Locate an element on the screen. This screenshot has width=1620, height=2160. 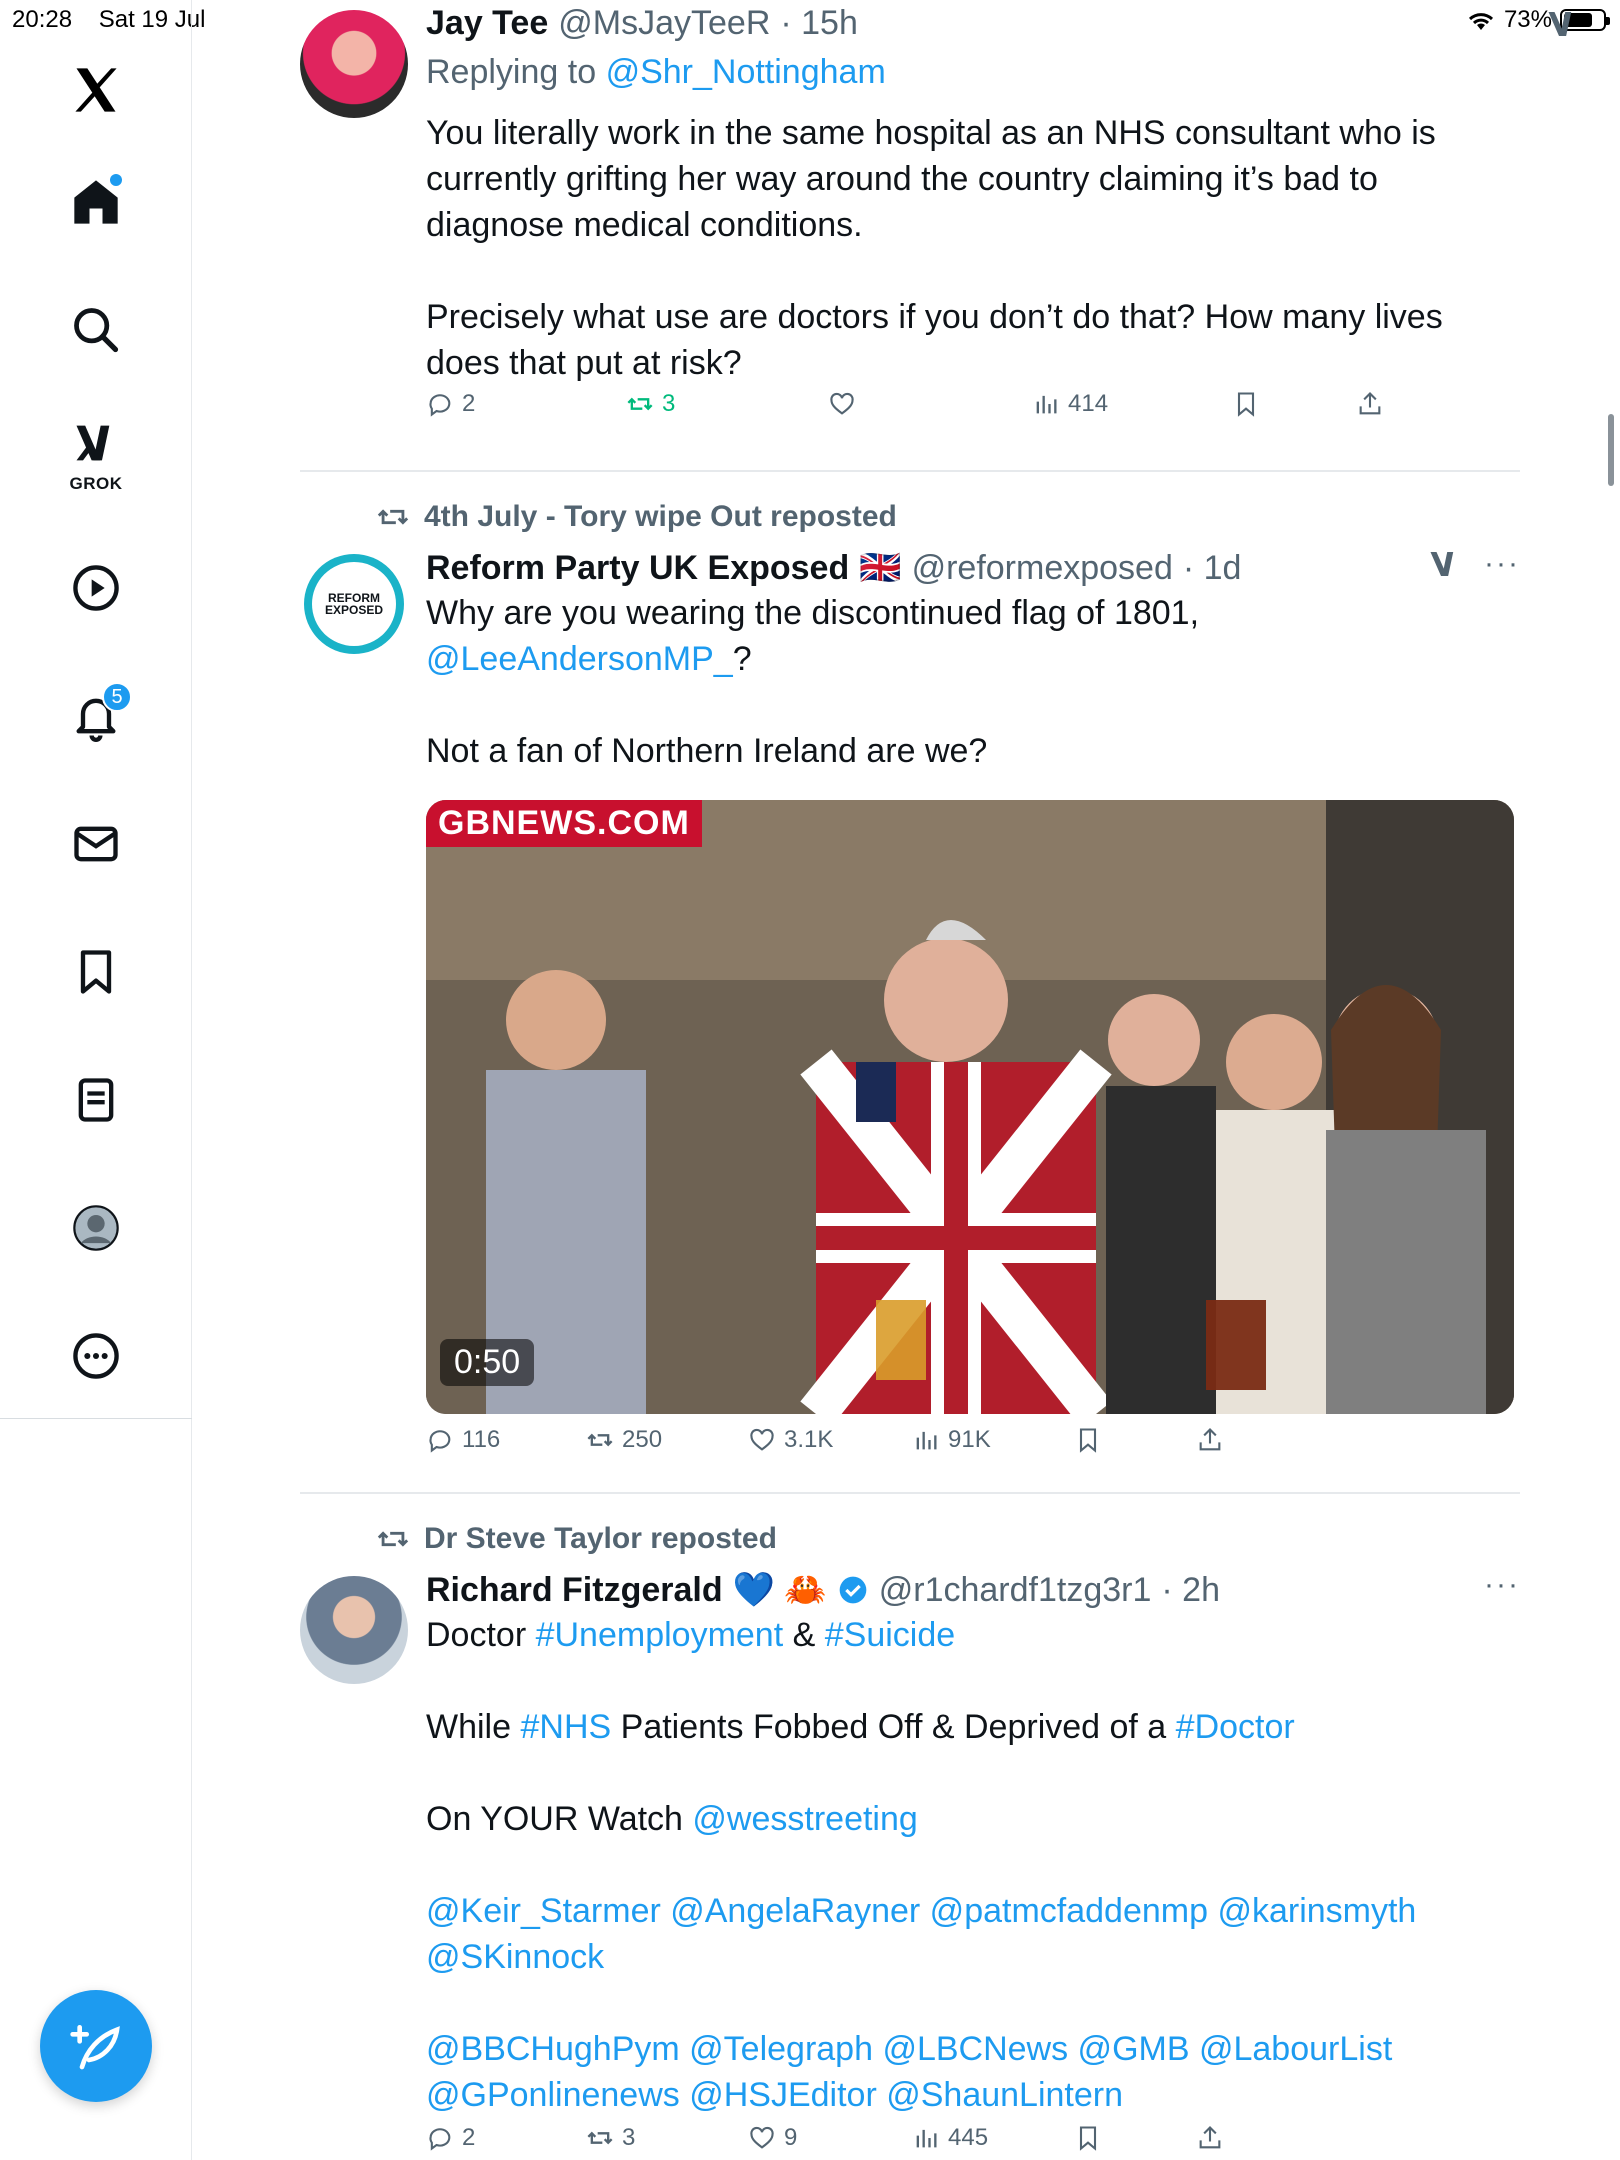
nav-bookmarks is located at coordinates (96, 972).